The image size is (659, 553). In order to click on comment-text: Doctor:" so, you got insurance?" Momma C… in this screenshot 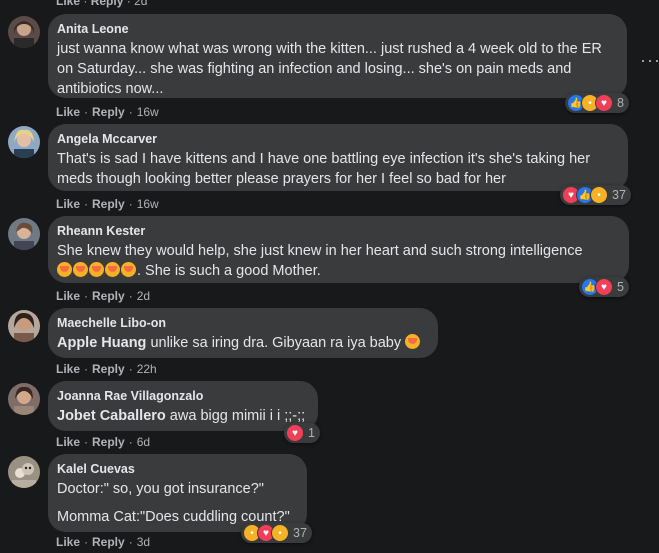, I will do `click(176, 503)`.